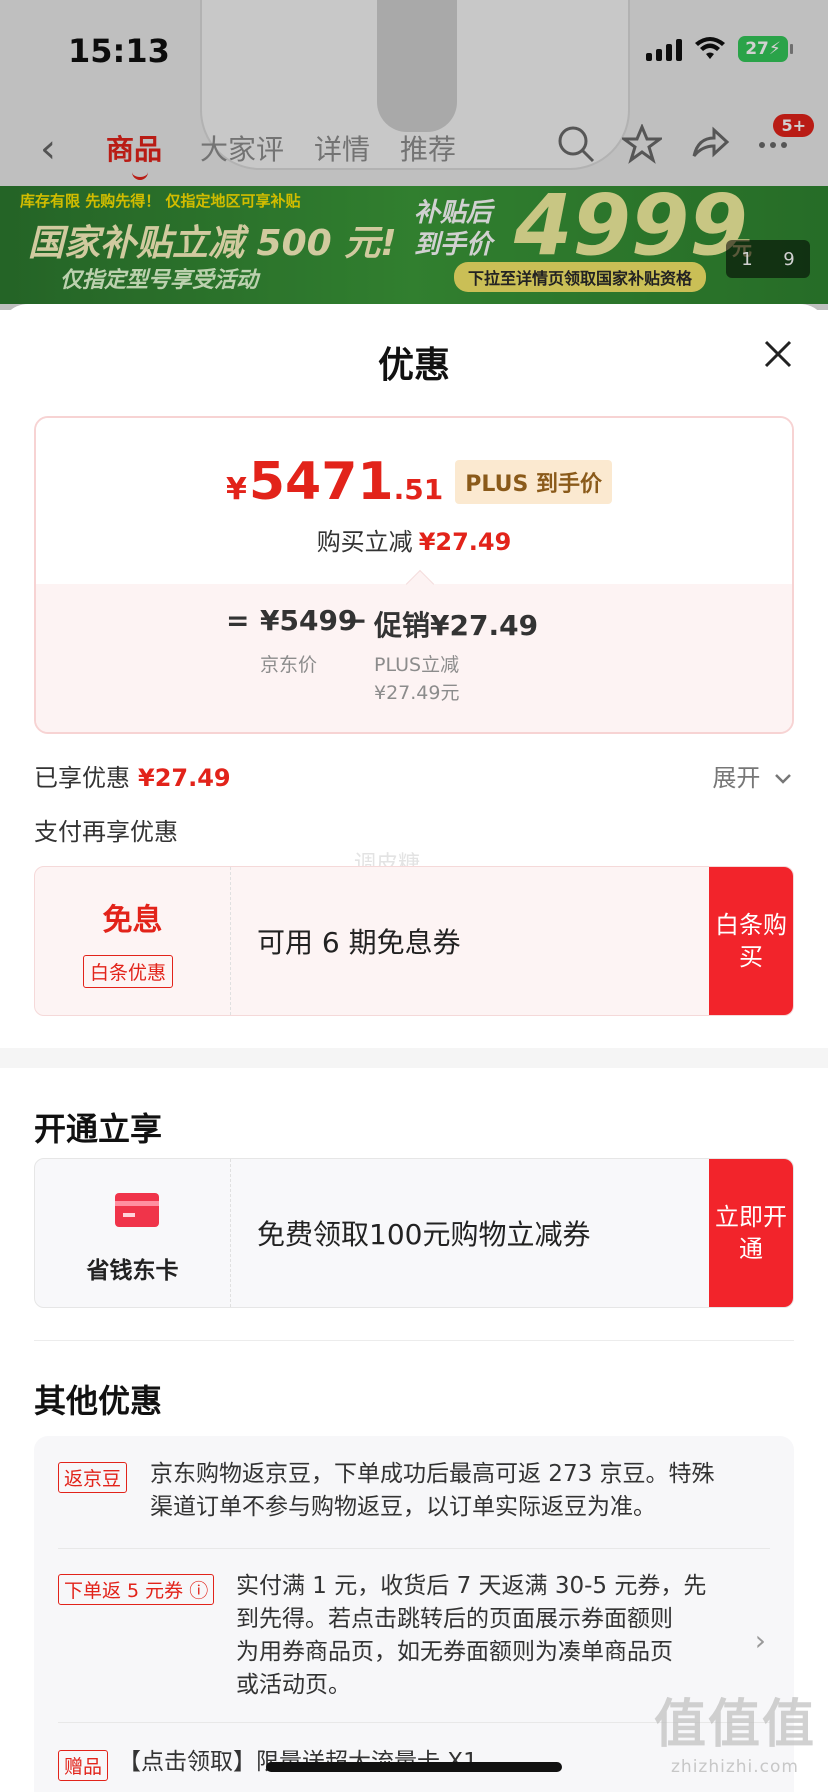 This screenshot has height=1792, width=828. I want to click on home-indicator, so click(414, 1767).